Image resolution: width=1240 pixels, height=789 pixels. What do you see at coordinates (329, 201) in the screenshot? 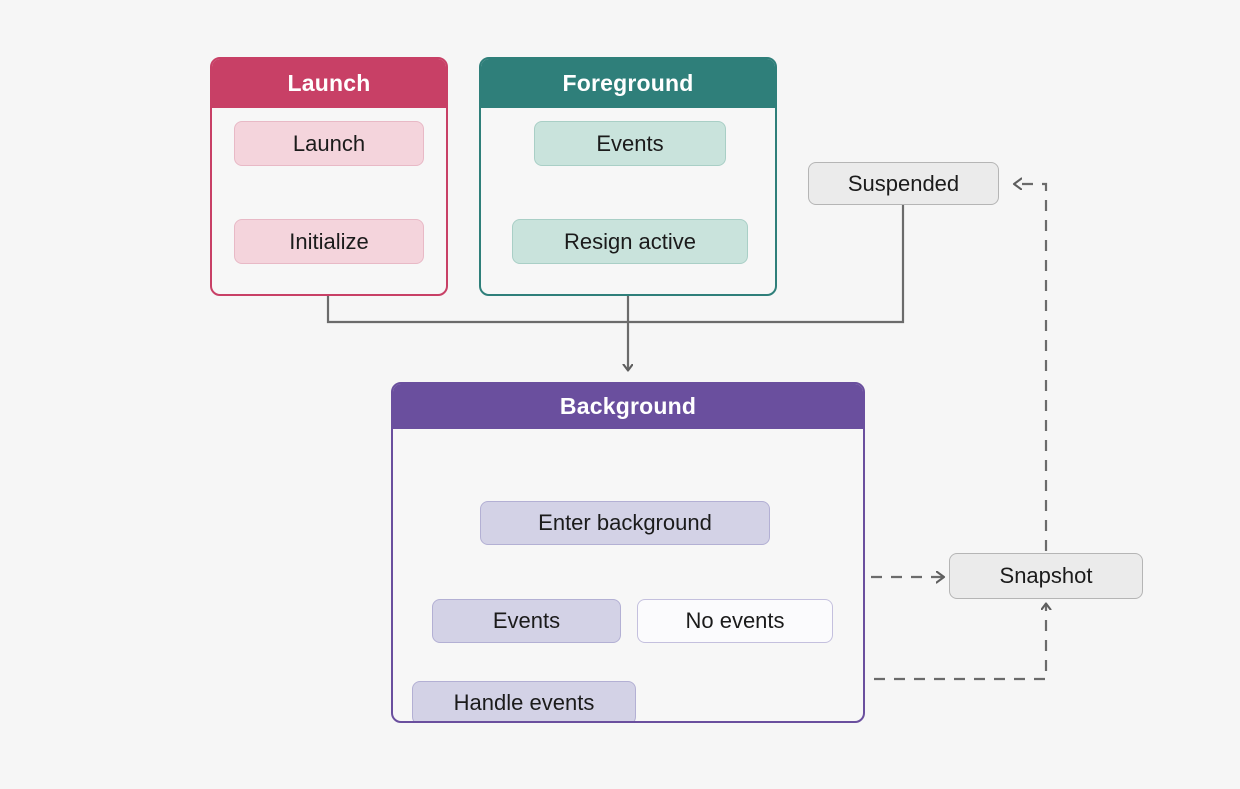
I see `group-launch-body: Launch Initialize` at bounding box center [329, 201].